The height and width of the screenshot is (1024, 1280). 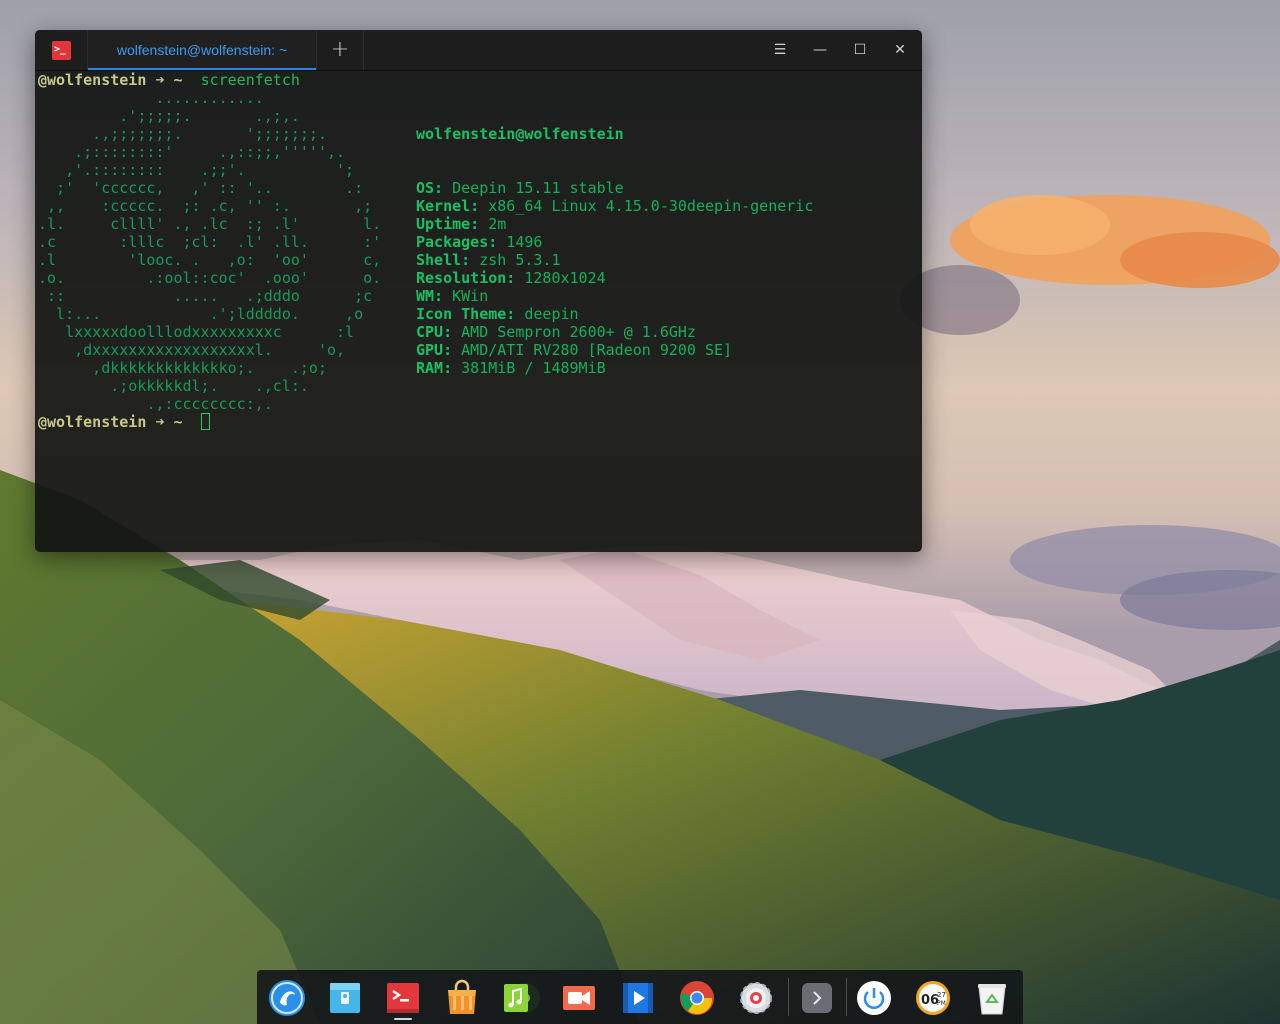 What do you see at coordinates (210, 242) in the screenshot?
I see `ascii-art-line: .c :lllc ;cl: .l' .ll. :'` at bounding box center [210, 242].